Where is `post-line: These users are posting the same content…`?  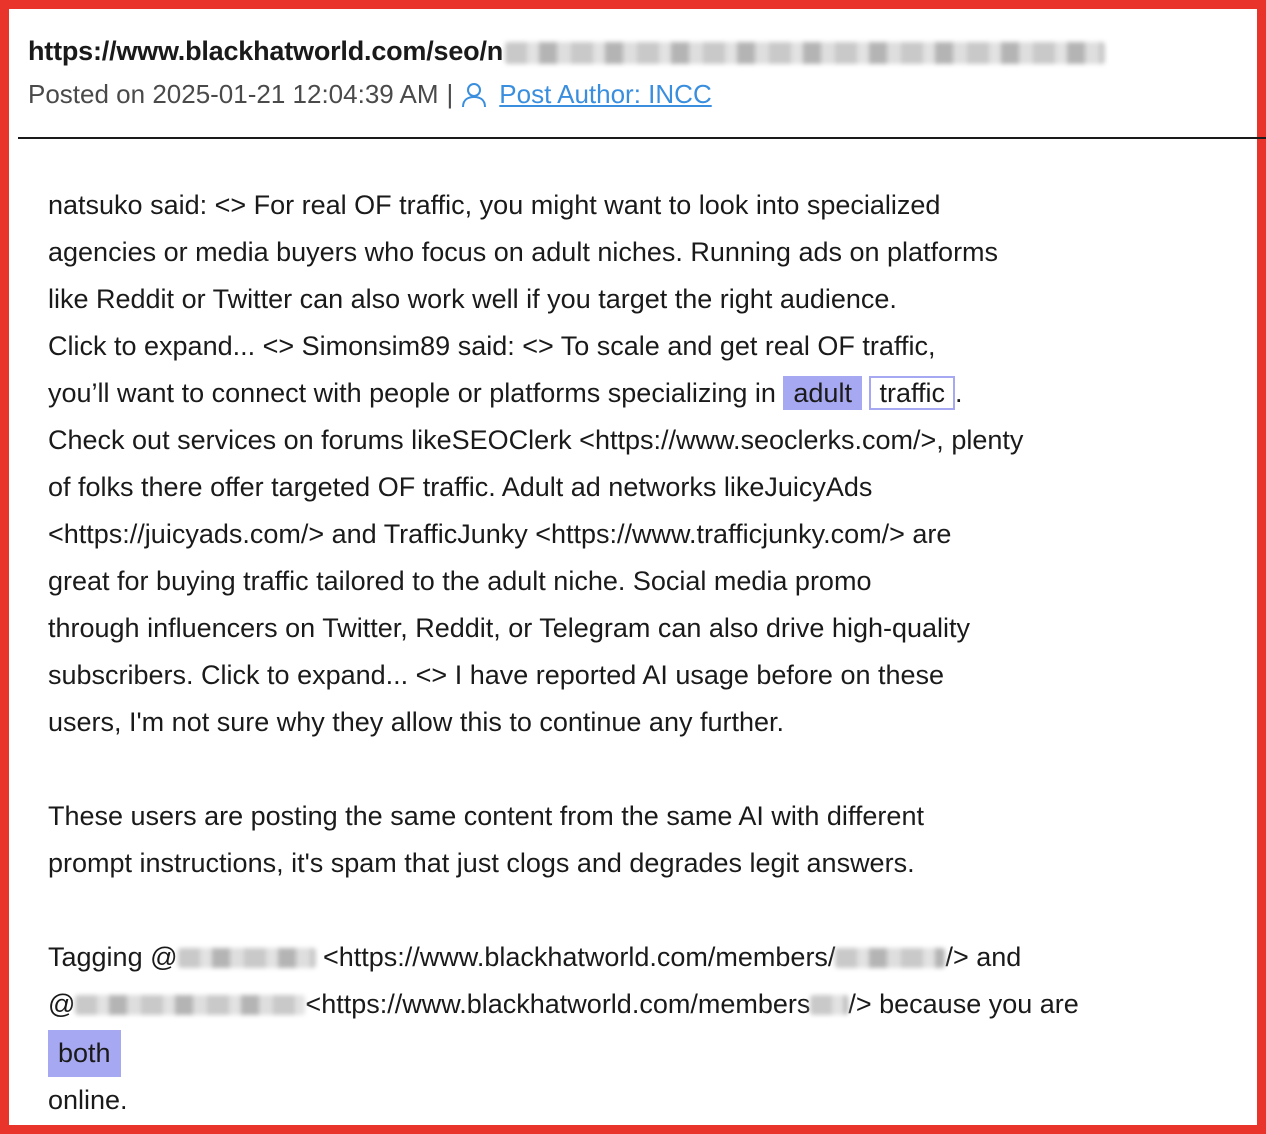
post-line: These users are posting the same content… is located at coordinates (486, 816).